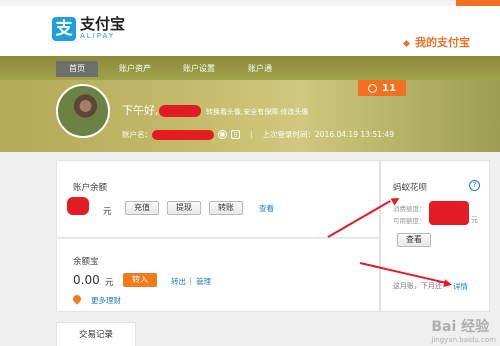 This screenshot has height=346, width=500. I want to click on more-wealth-link: 更多理财, so click(106, 300).